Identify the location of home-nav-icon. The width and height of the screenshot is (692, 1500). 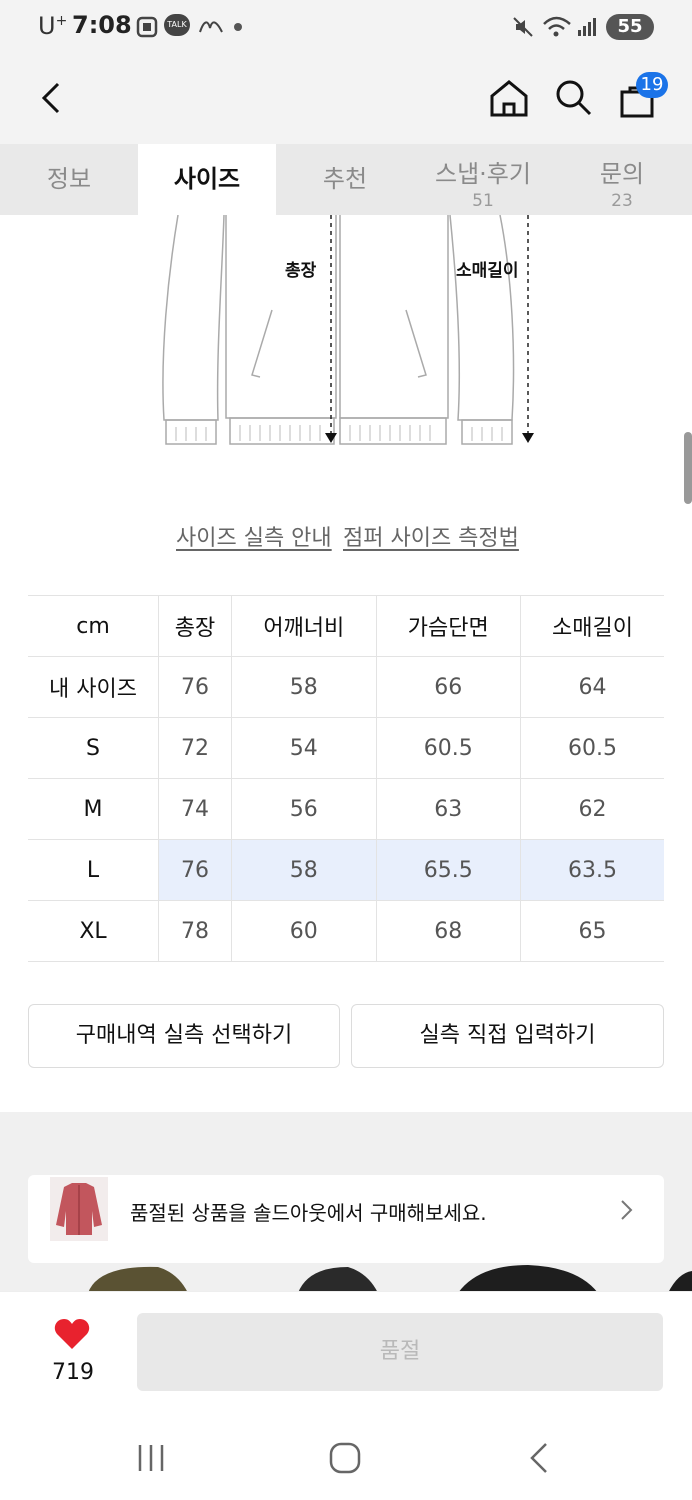
(345, 1458).